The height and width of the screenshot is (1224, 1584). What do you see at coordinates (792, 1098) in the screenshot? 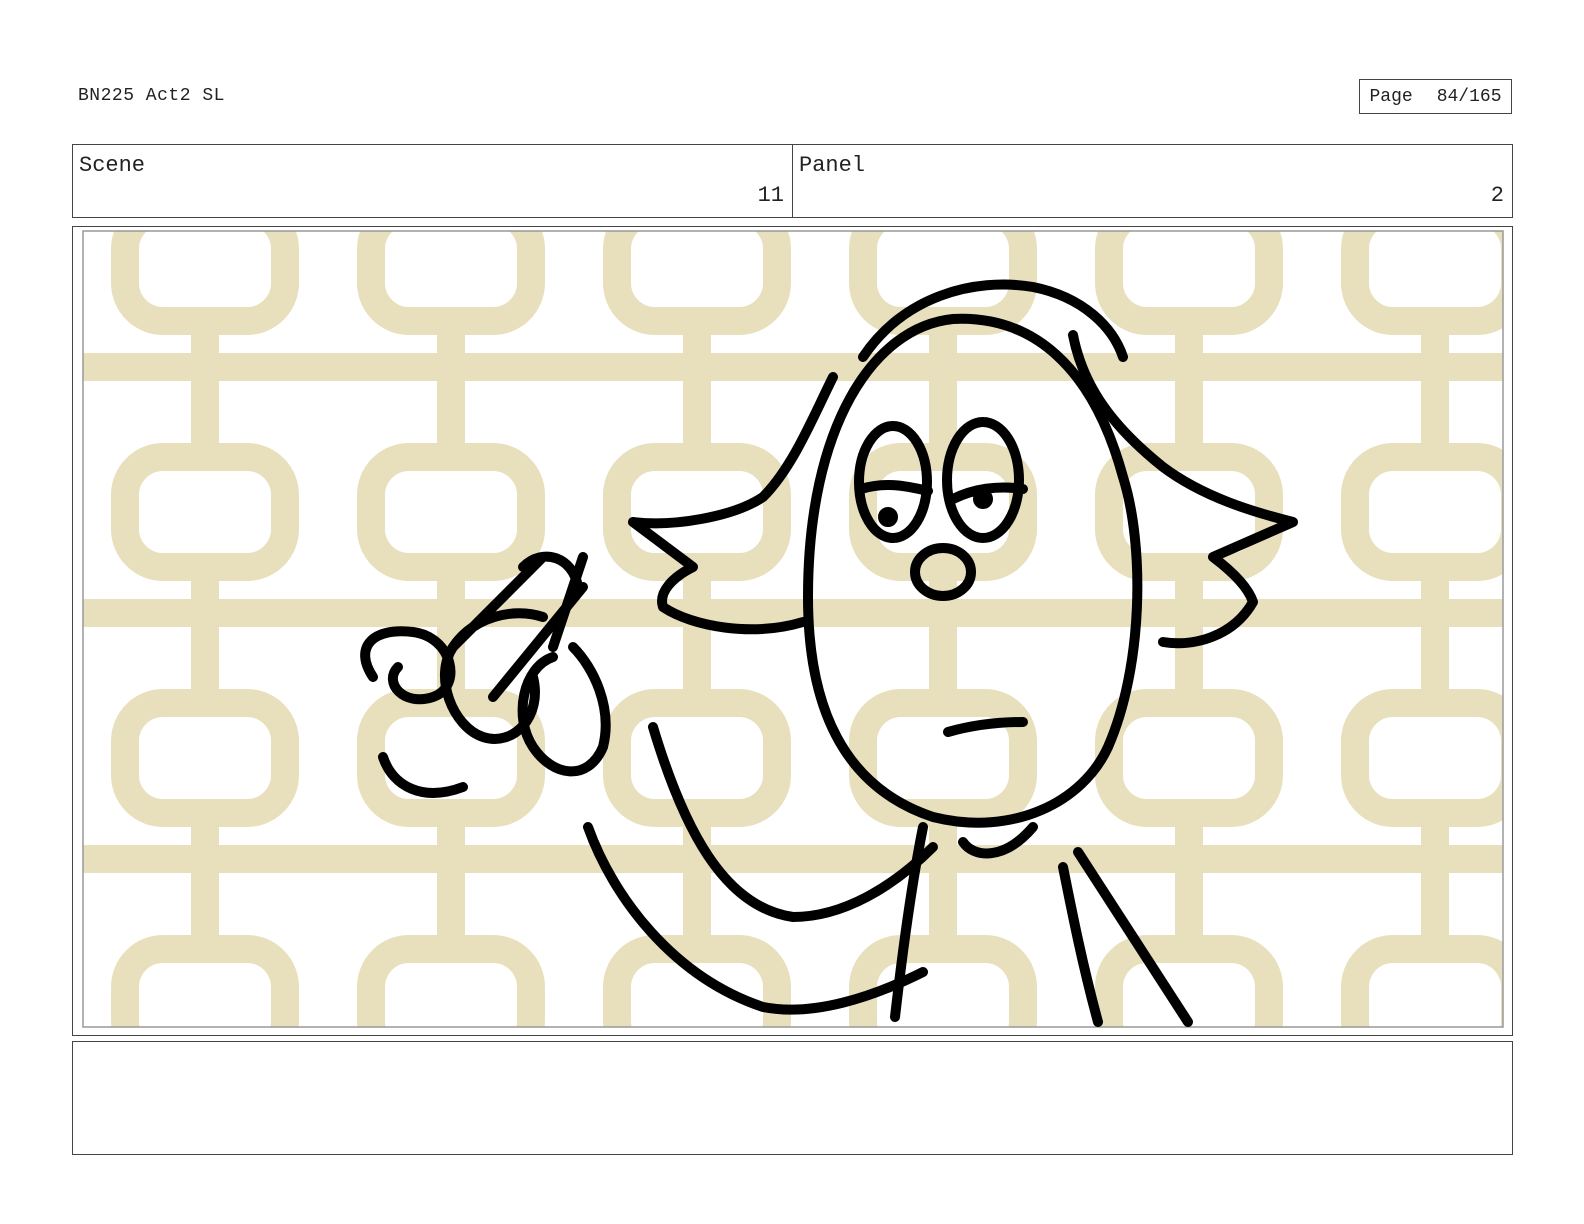
I see `notes-area` at bounding box center [792, 1098].